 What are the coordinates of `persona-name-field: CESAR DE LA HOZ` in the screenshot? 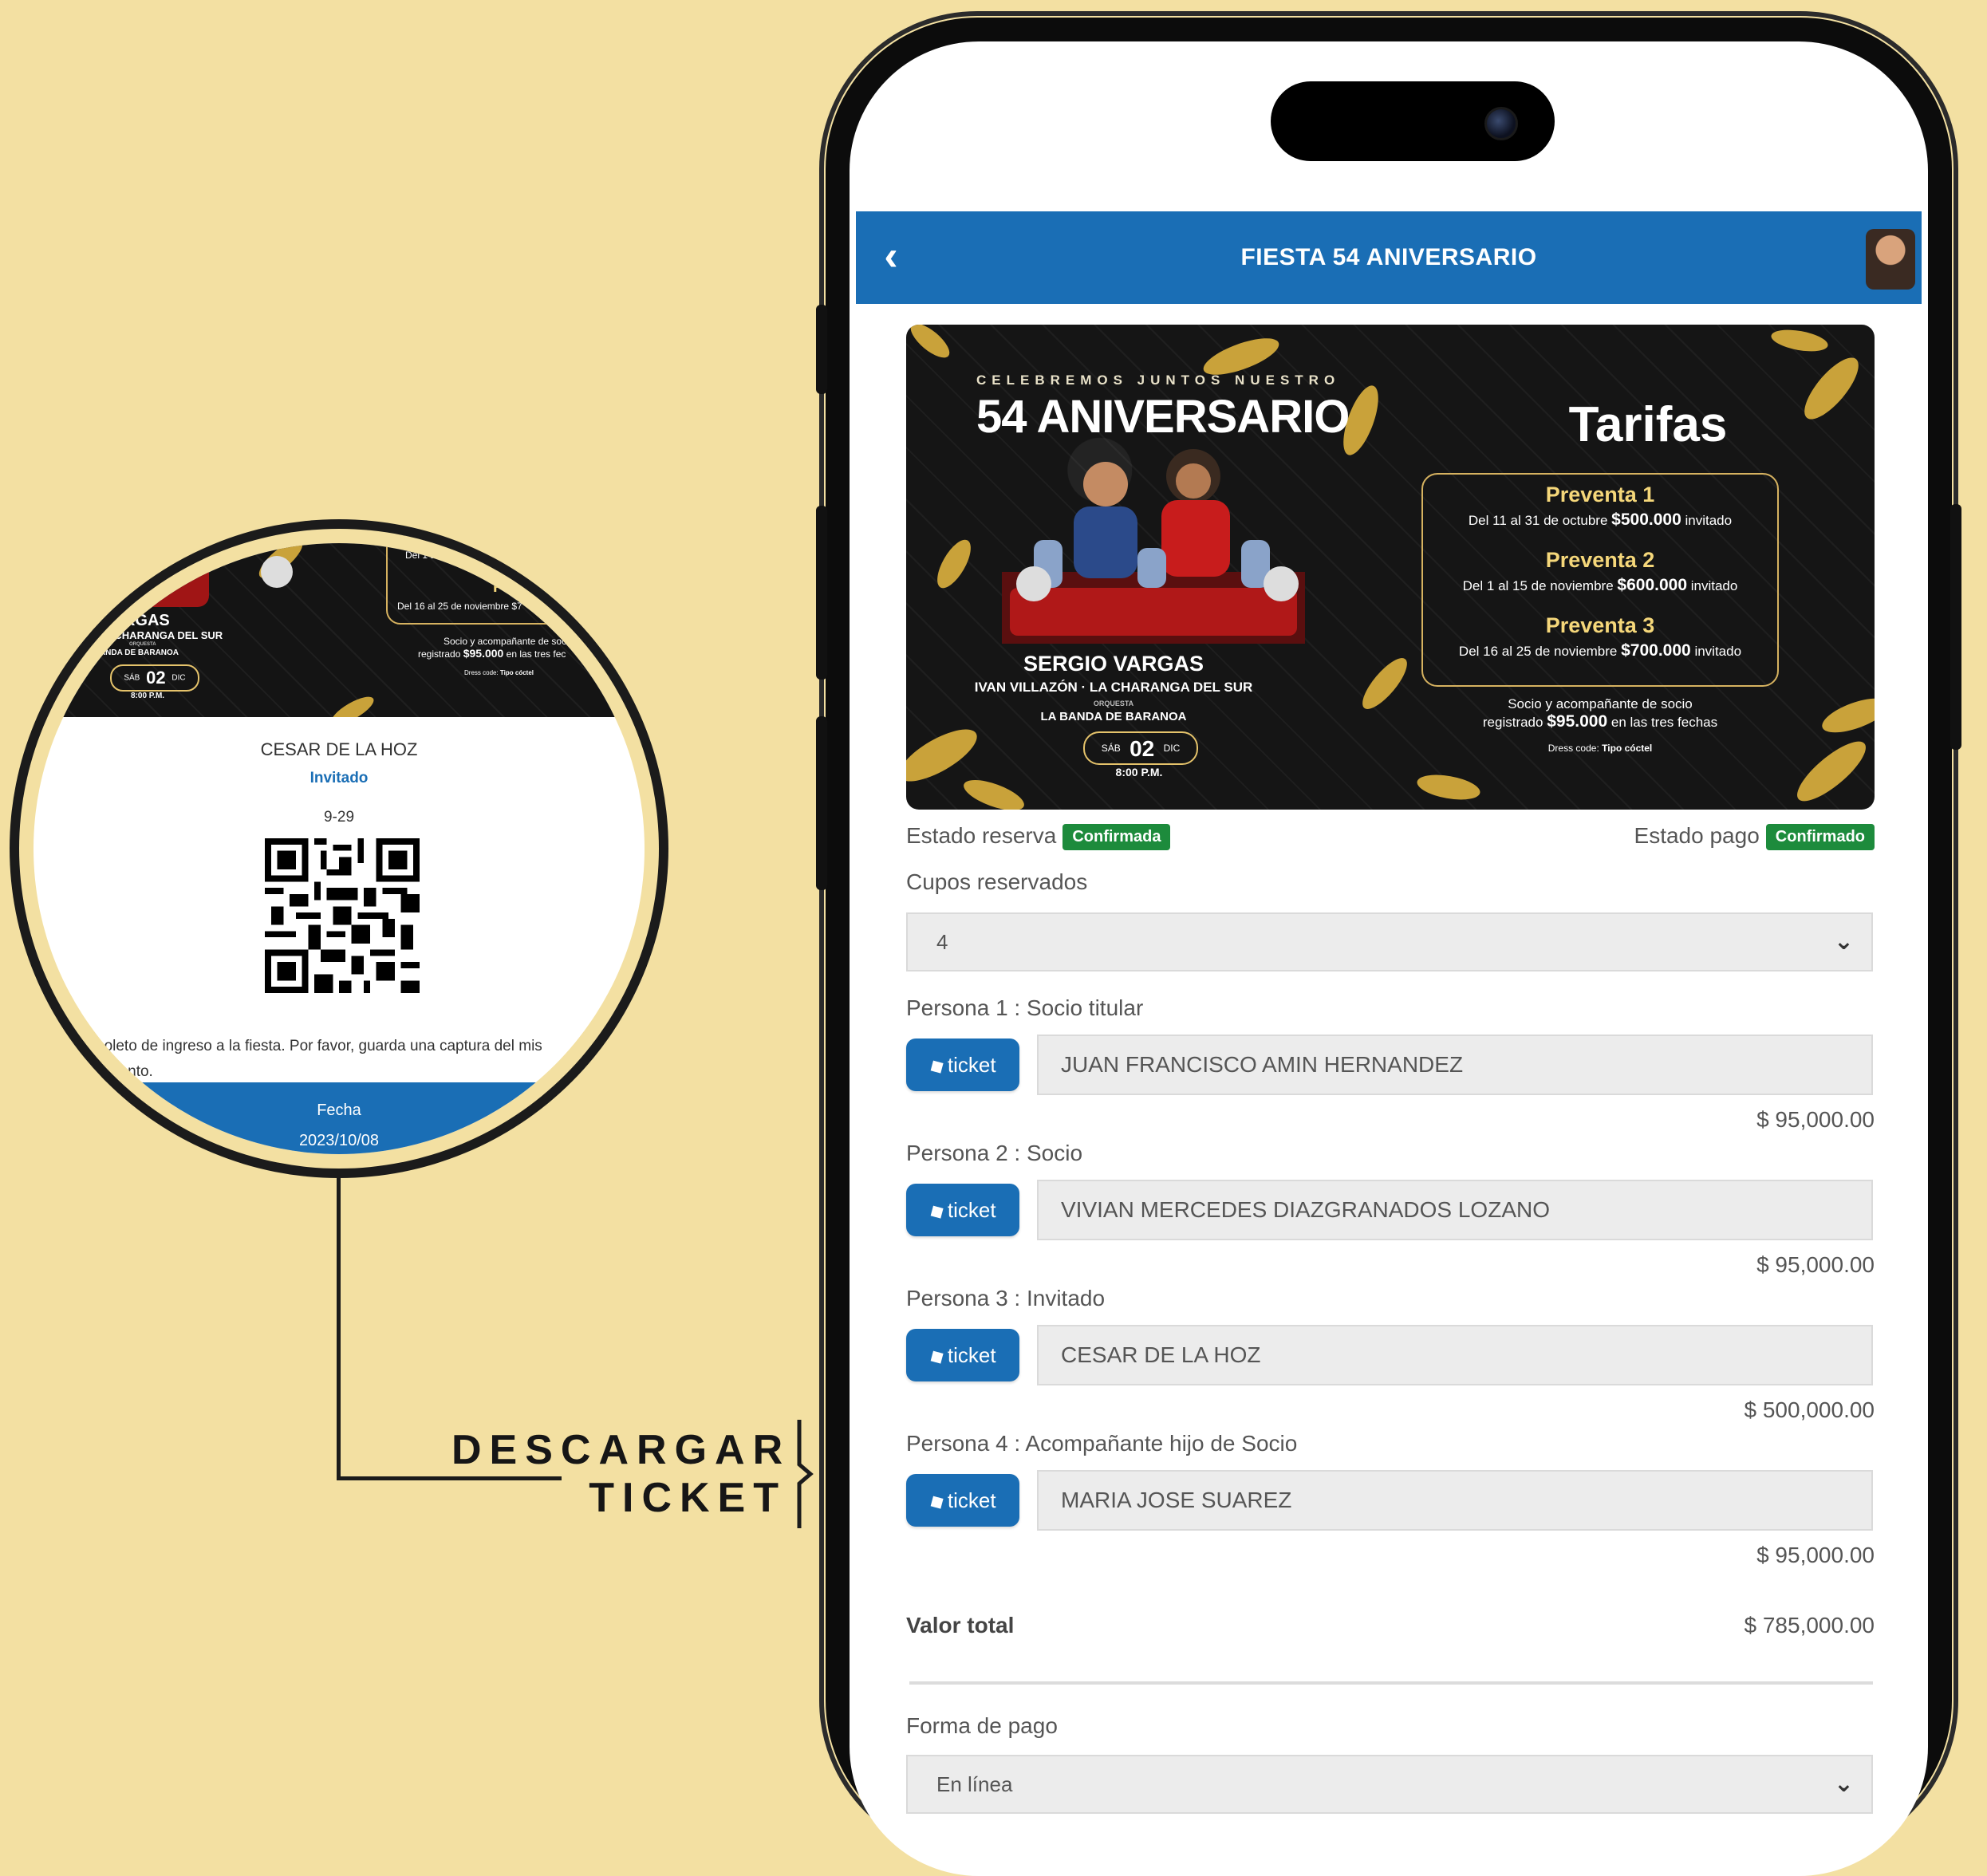 It's located at (1455, 1355).